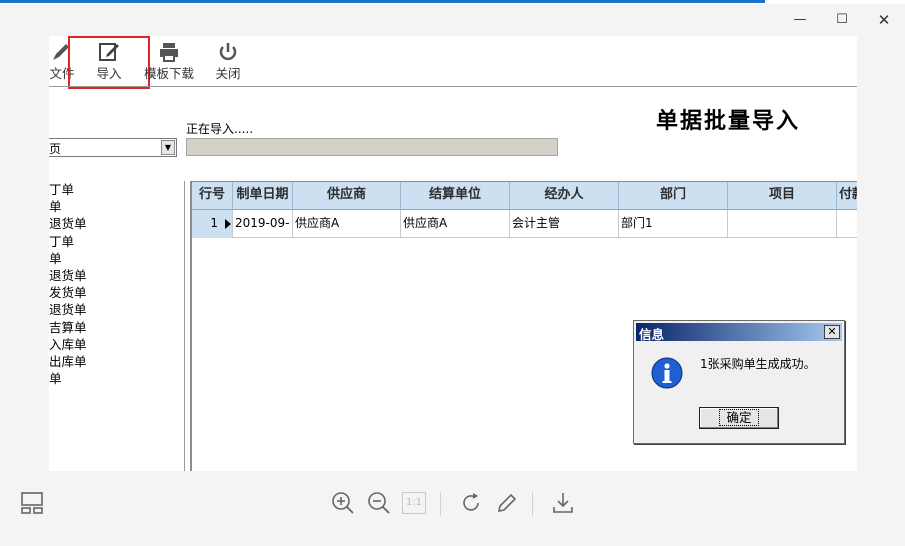  I want to click on zoom-in-icon, so click(343, 503).